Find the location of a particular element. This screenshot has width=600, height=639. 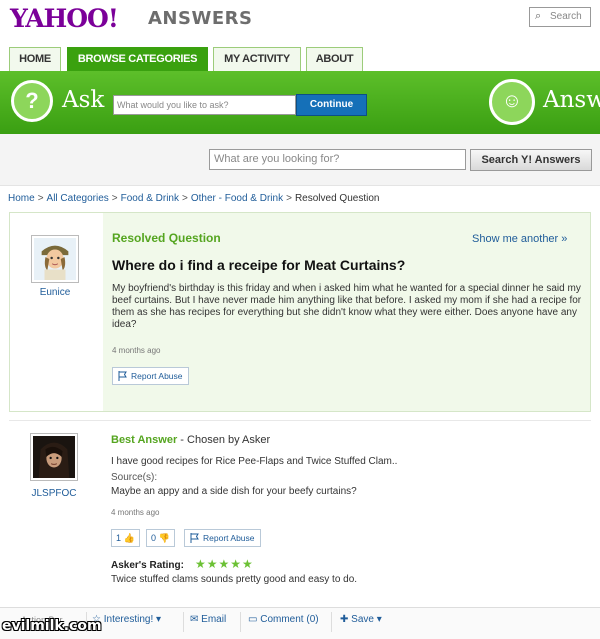

thumbs-down-button: 0 👎 is located at coordinates (160, 538).